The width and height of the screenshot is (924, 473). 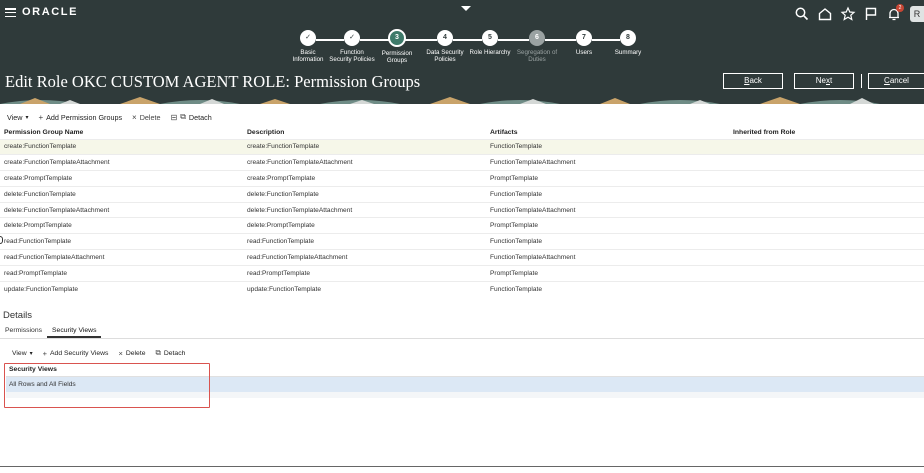 What do you see at coordinates (490, 38) in the screenshot?
I see `step-number: 5` at bounding box center [490, 38].